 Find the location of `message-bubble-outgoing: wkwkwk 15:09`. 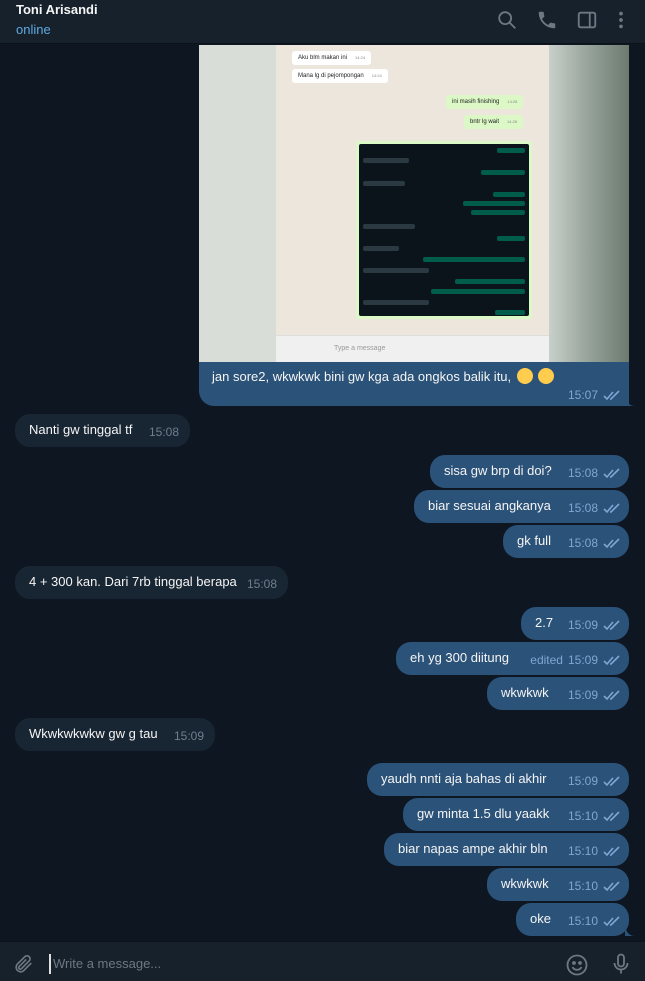

message-bubble-outgoing: wkwkwk 15:09 is located at coordinates (558, 693).